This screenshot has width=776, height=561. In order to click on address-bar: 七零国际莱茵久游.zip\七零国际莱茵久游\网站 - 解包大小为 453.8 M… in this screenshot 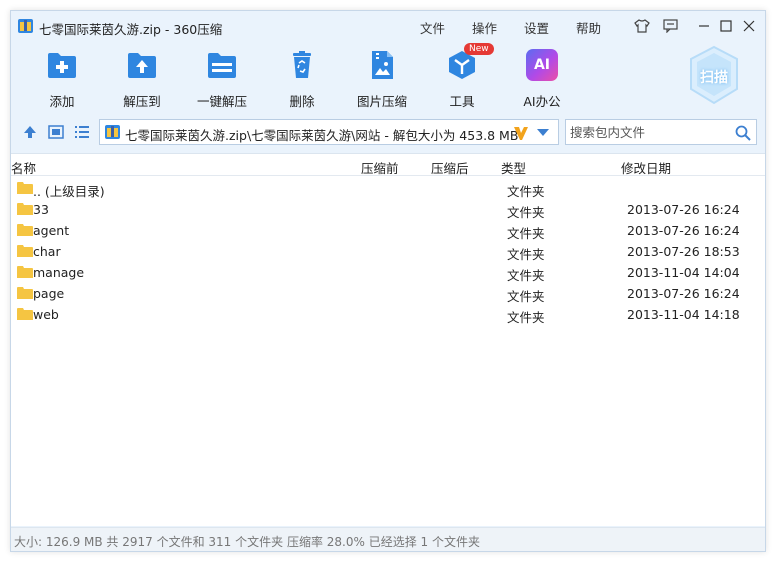, I will do `click(388, 132)`.